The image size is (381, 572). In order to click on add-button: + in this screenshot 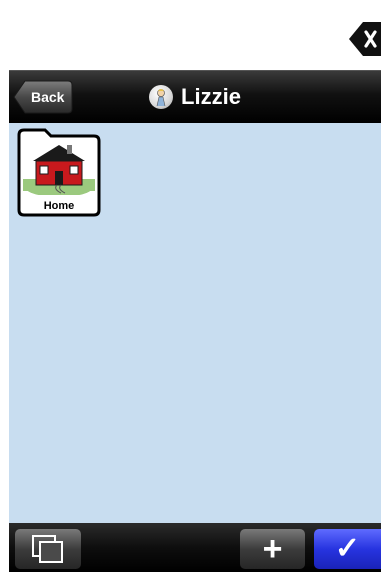, I will do `click(272, 549)`.